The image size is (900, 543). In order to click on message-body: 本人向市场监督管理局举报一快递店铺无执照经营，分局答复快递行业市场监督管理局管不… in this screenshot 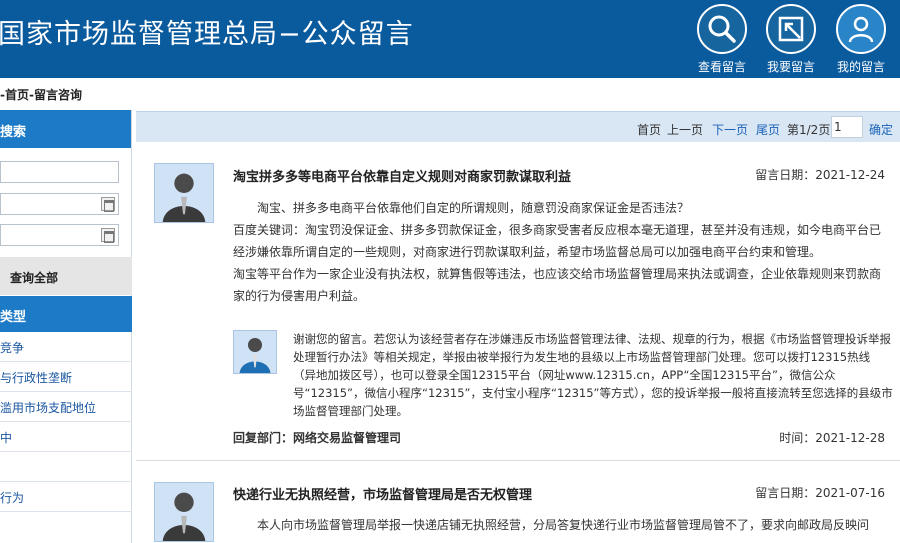, I will do `click(560, 525)`.